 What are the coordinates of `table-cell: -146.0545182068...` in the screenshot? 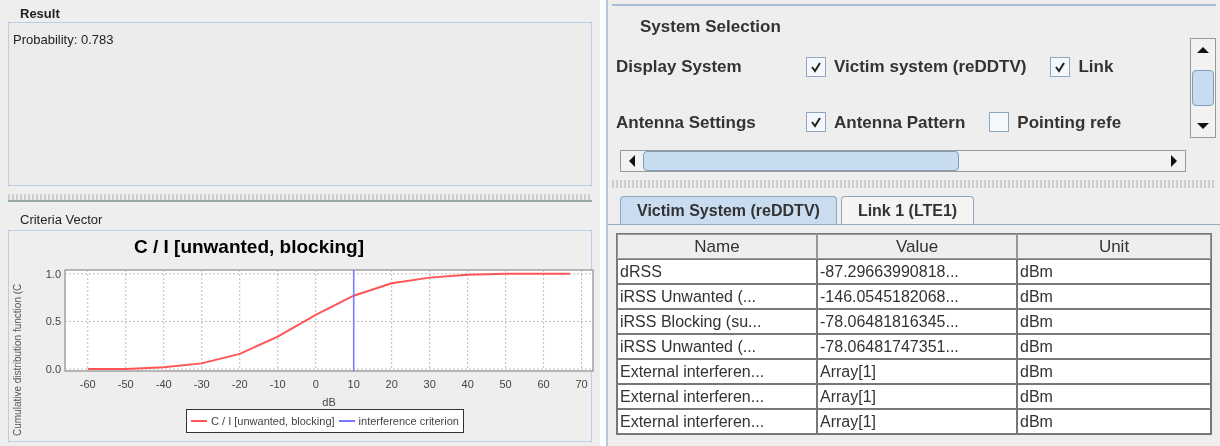 It's located at (917, 296).